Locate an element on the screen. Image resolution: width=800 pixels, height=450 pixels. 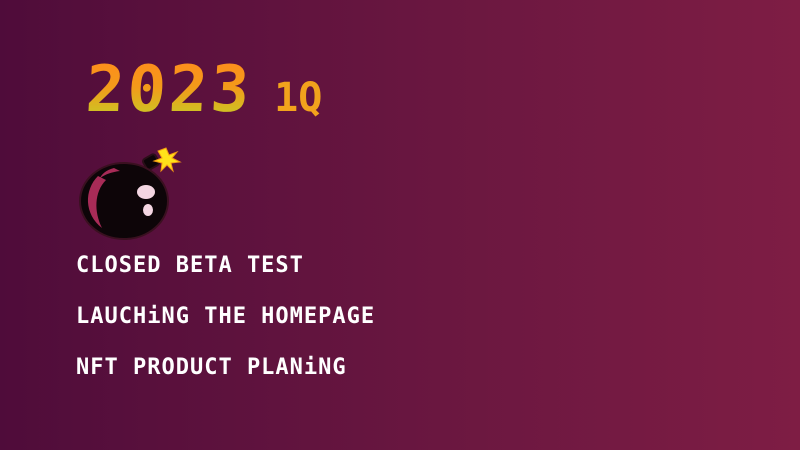
bomb-icon is located at coordinates (130, 193).